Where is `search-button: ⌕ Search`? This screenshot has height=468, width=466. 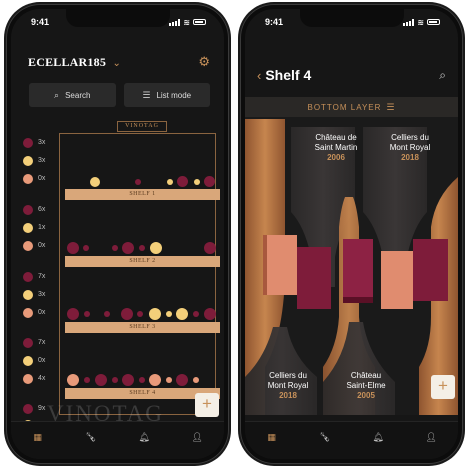
search-button: ⌕ Search is located at coordinates (72, 95).